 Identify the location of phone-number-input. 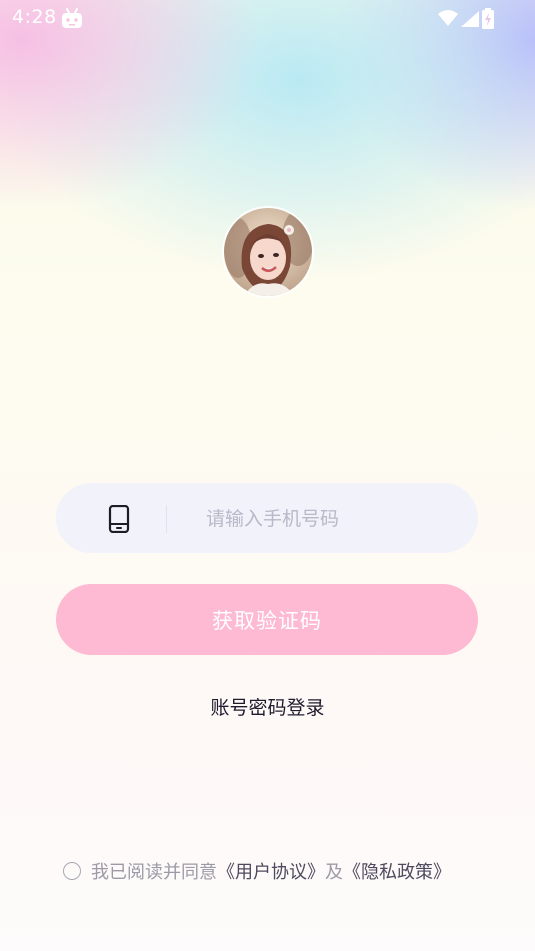
(331, 519).